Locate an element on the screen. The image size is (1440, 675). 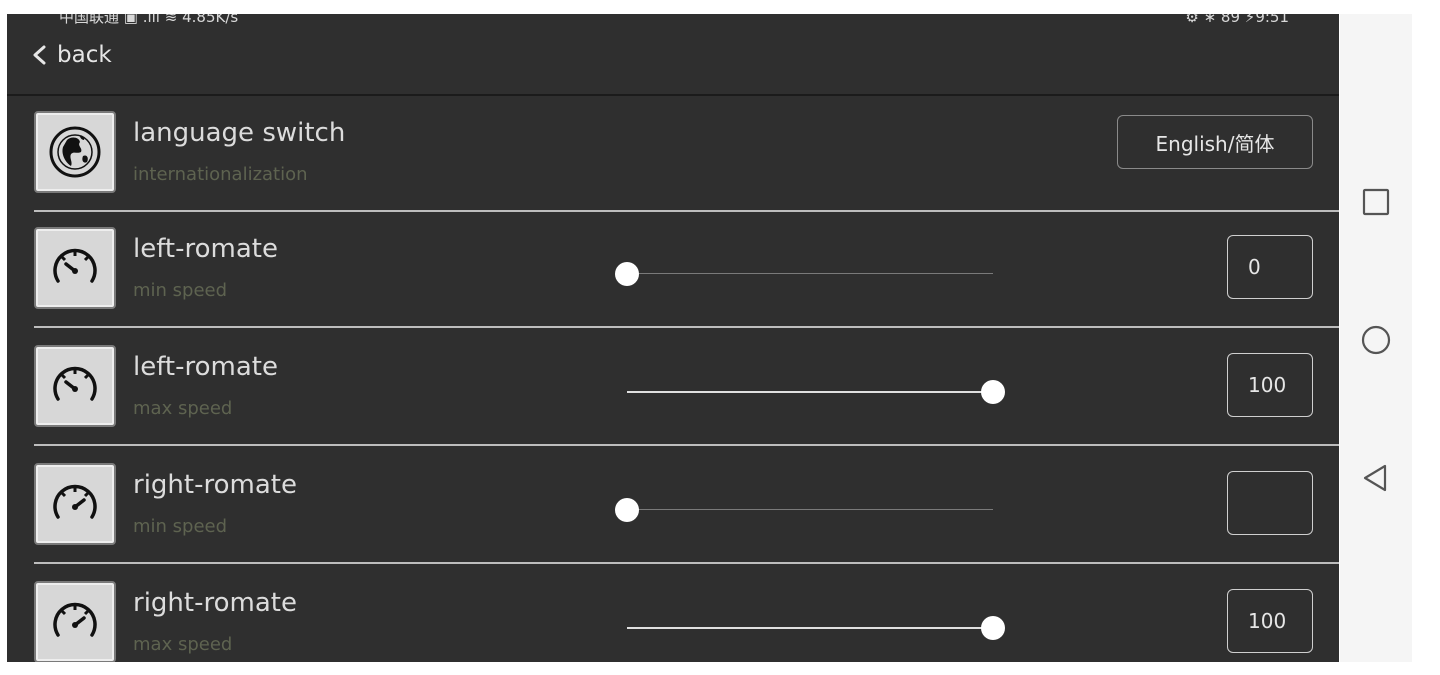
system-nav-bar is located at coordinates (1376, 338).